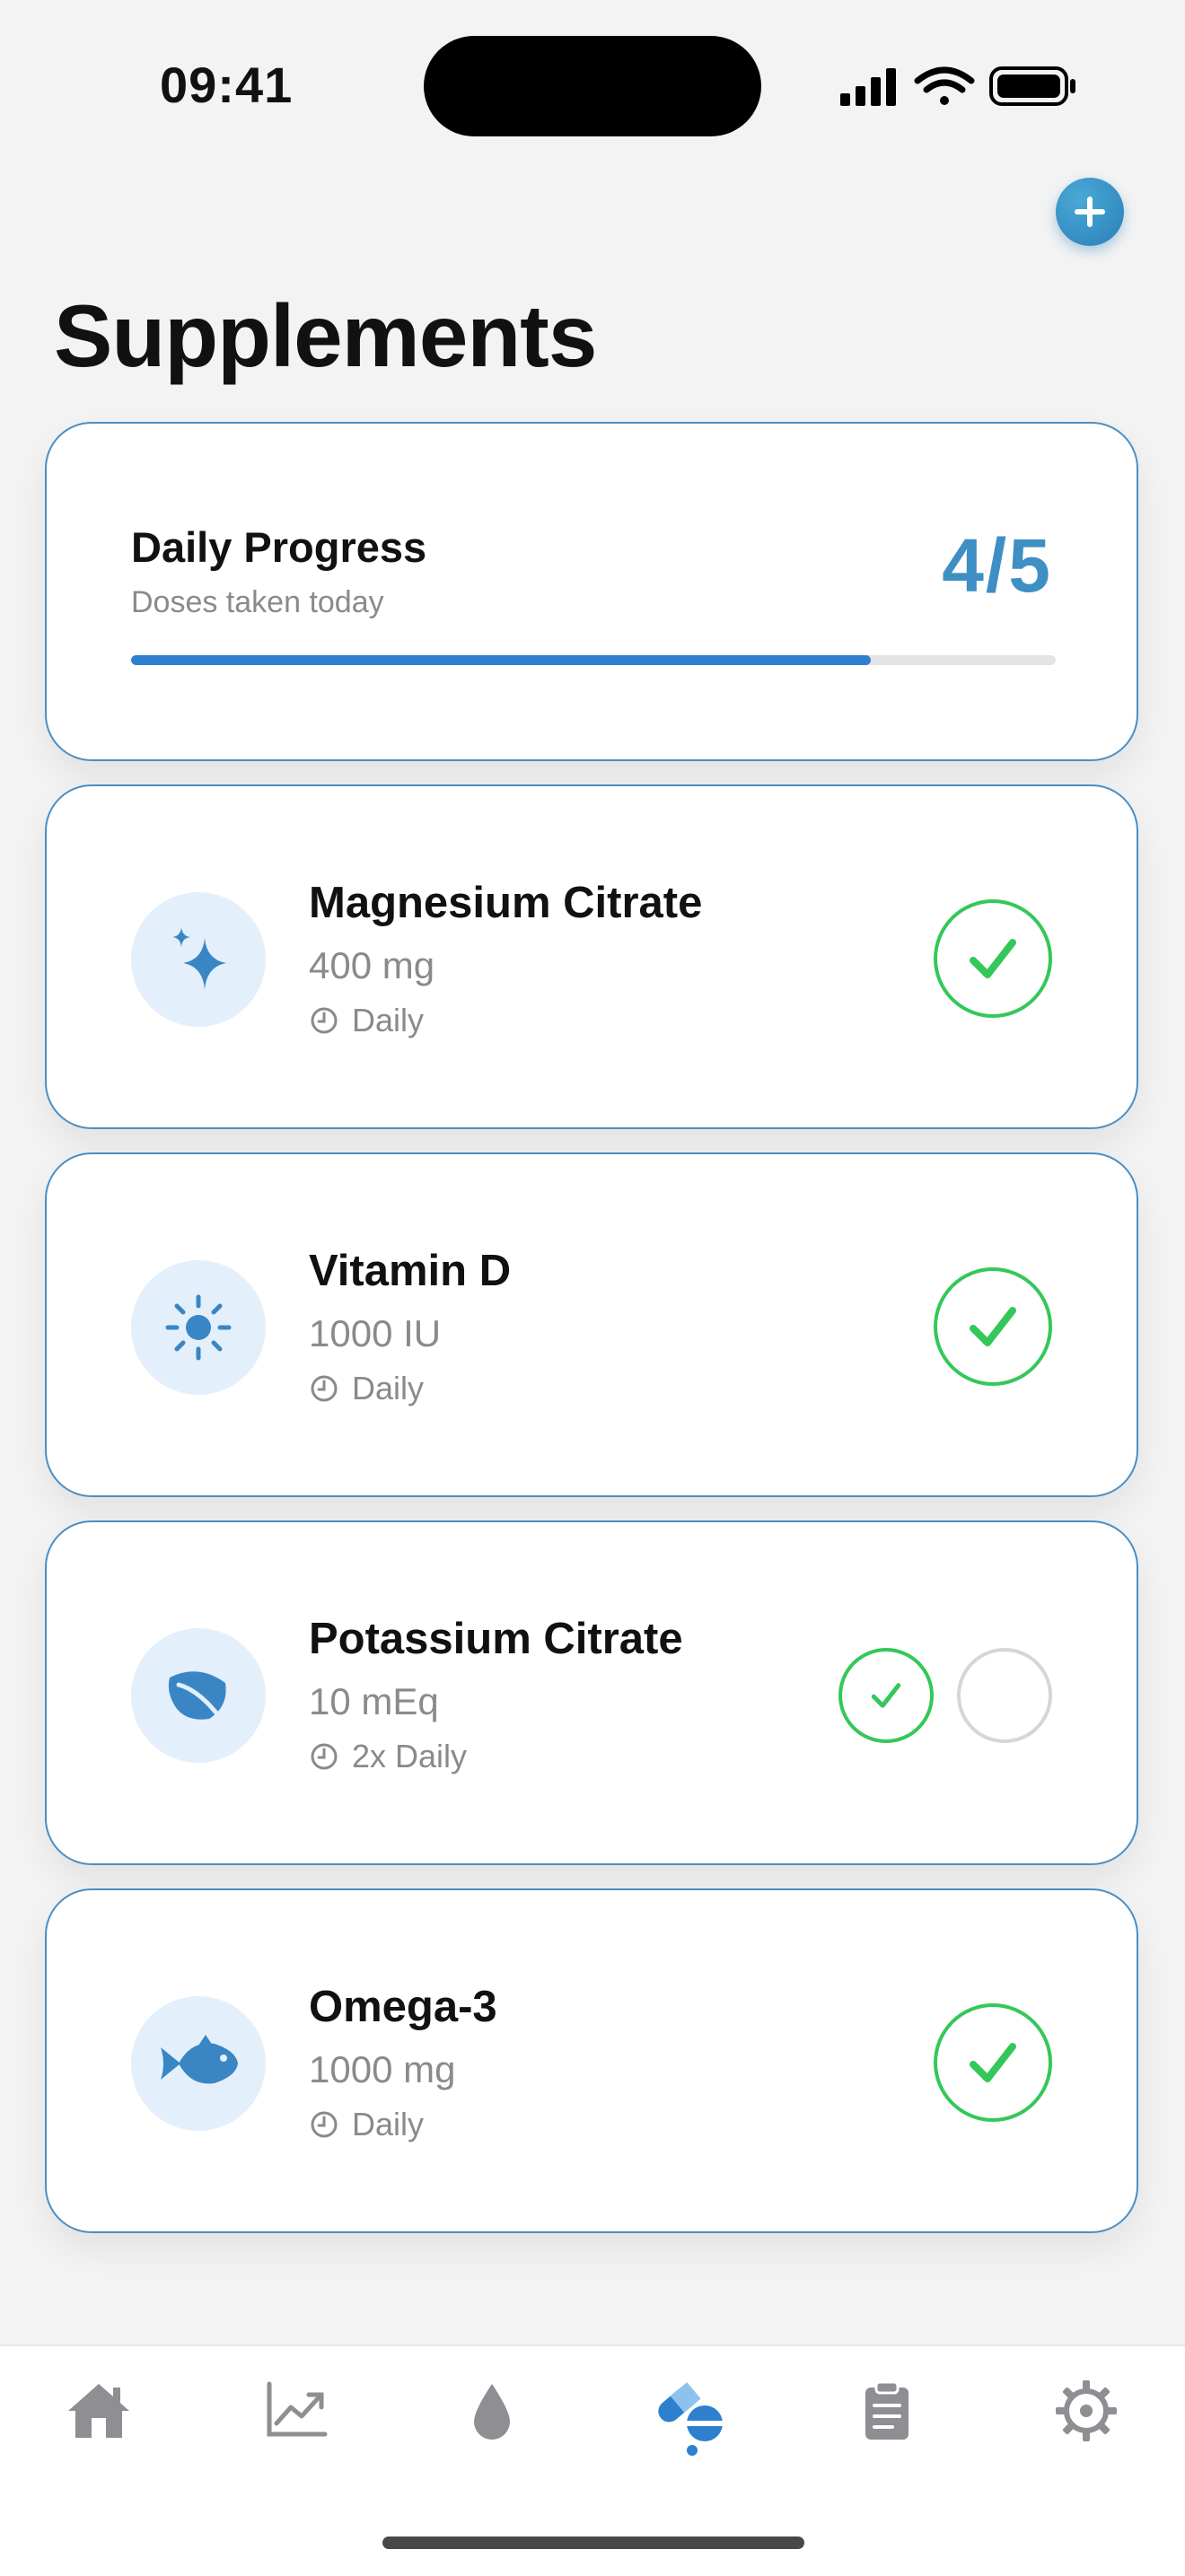 Image resolution: width=1185 pixels, height=2576 pixels. I want to click on supplement-dose: 1000 IU, so click(375, 1333).